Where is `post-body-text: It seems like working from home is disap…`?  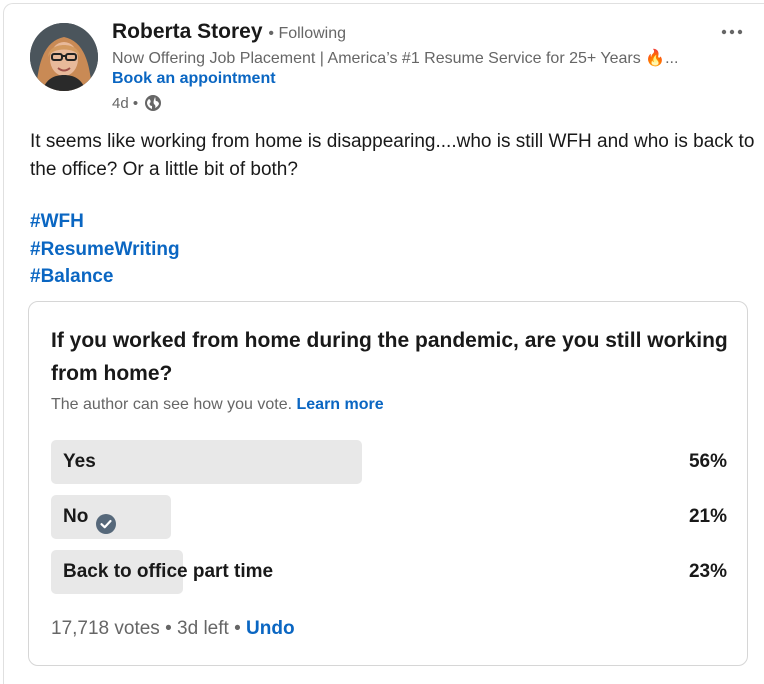 post-body-text: It seems like working from home is disap… is located at coordinates (392, 155).